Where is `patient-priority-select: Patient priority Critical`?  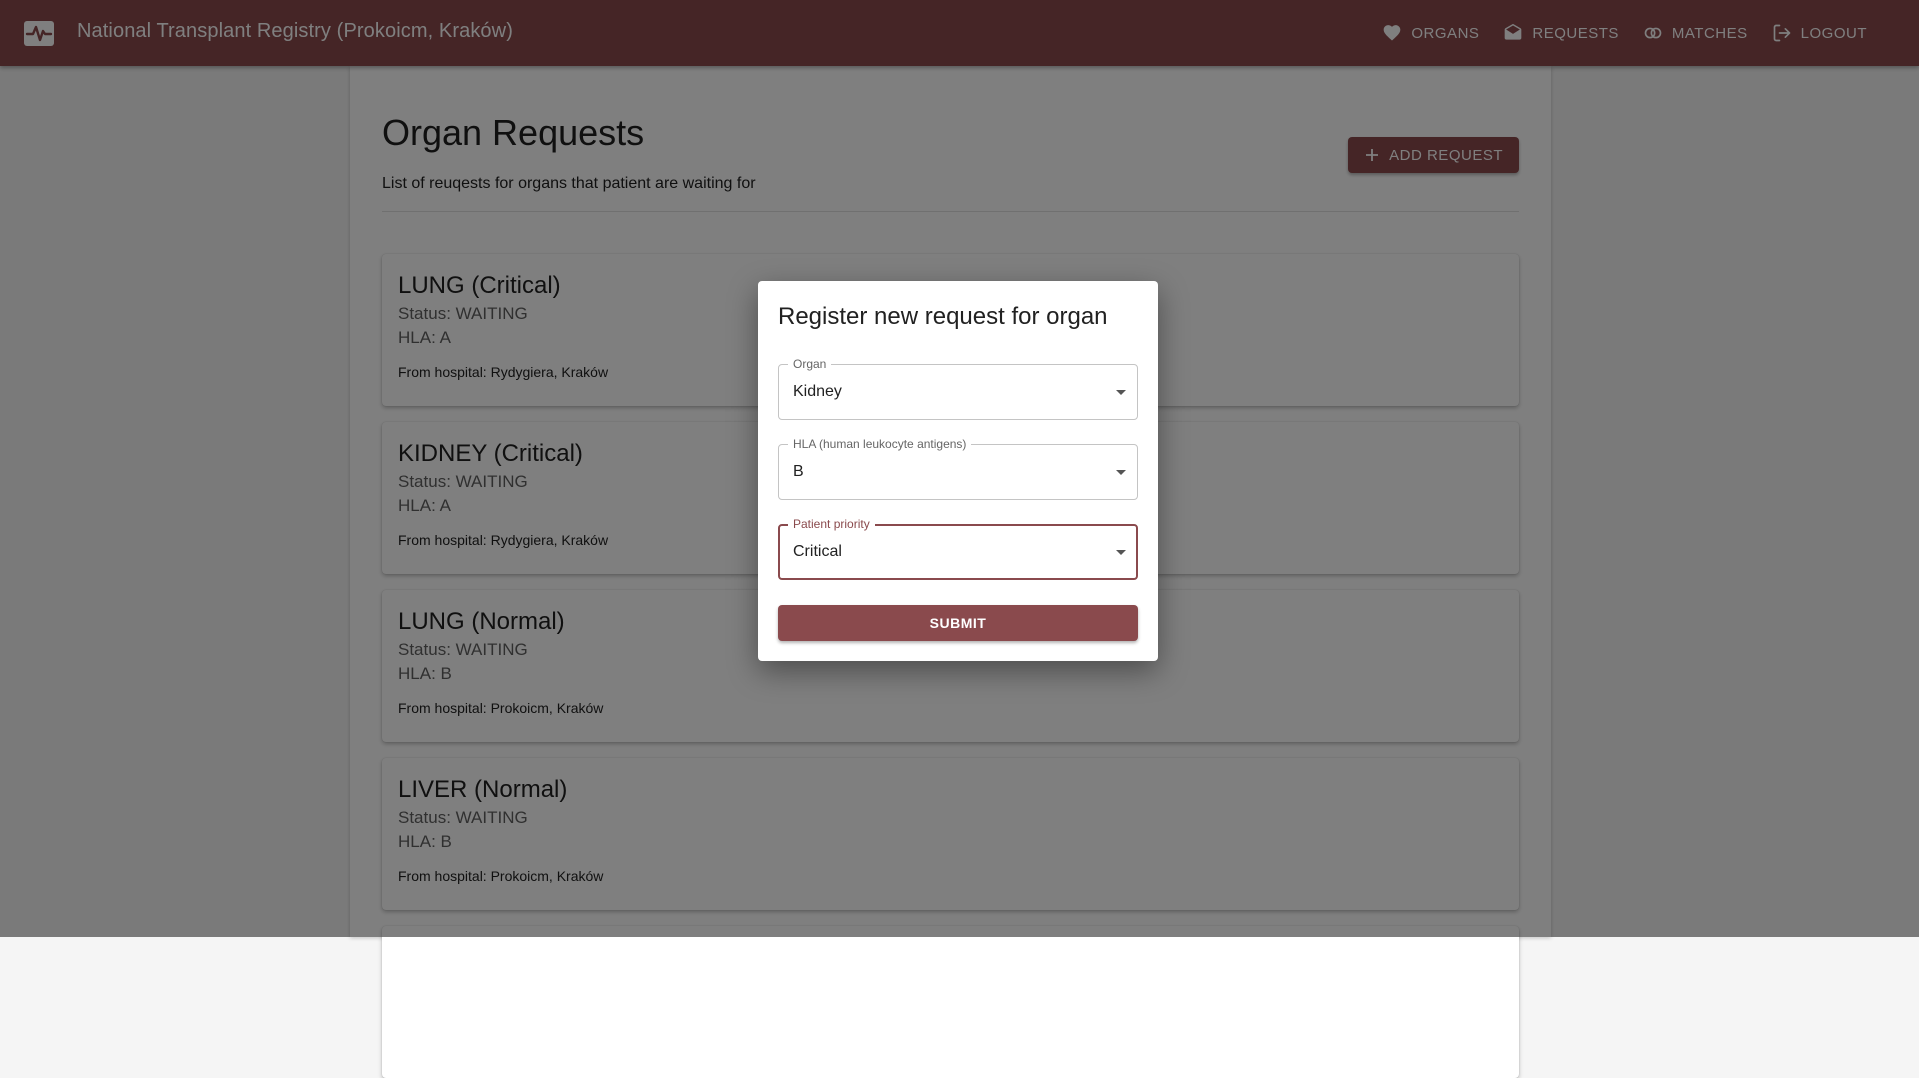
patient-priority-select: Patient priority Critical is located at coordinates (958, 548).